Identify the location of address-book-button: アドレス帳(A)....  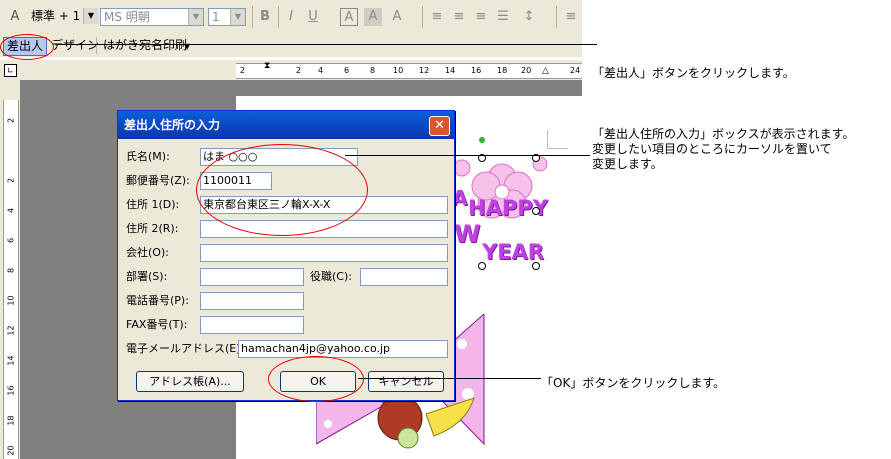
(190, 381).